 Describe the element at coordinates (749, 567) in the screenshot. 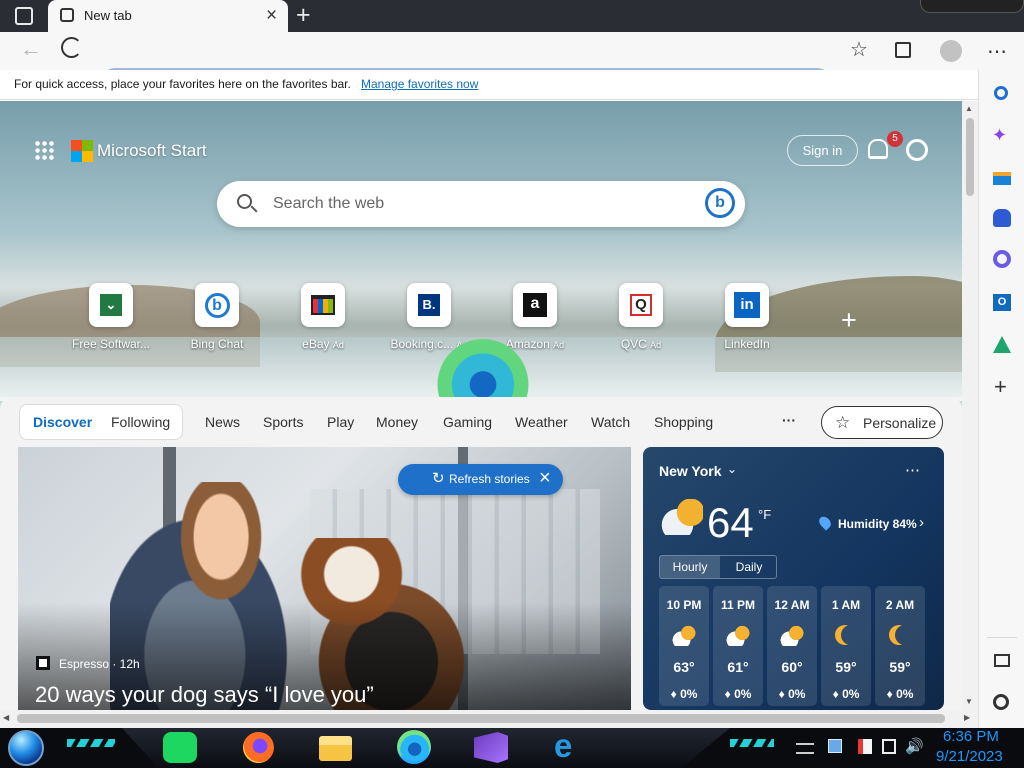

I see `tab-daily: Daily` at that location.